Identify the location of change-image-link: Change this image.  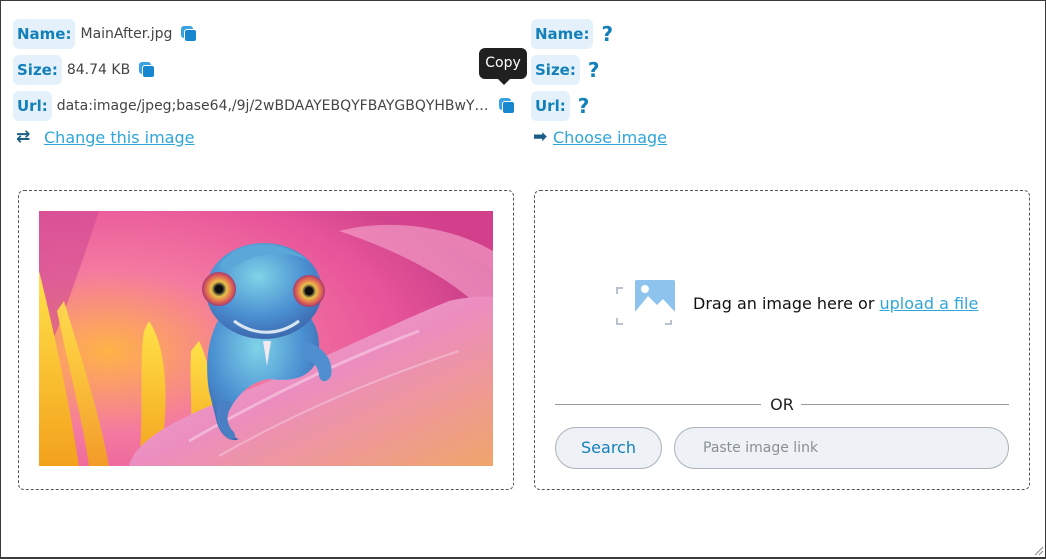
(119, 137).